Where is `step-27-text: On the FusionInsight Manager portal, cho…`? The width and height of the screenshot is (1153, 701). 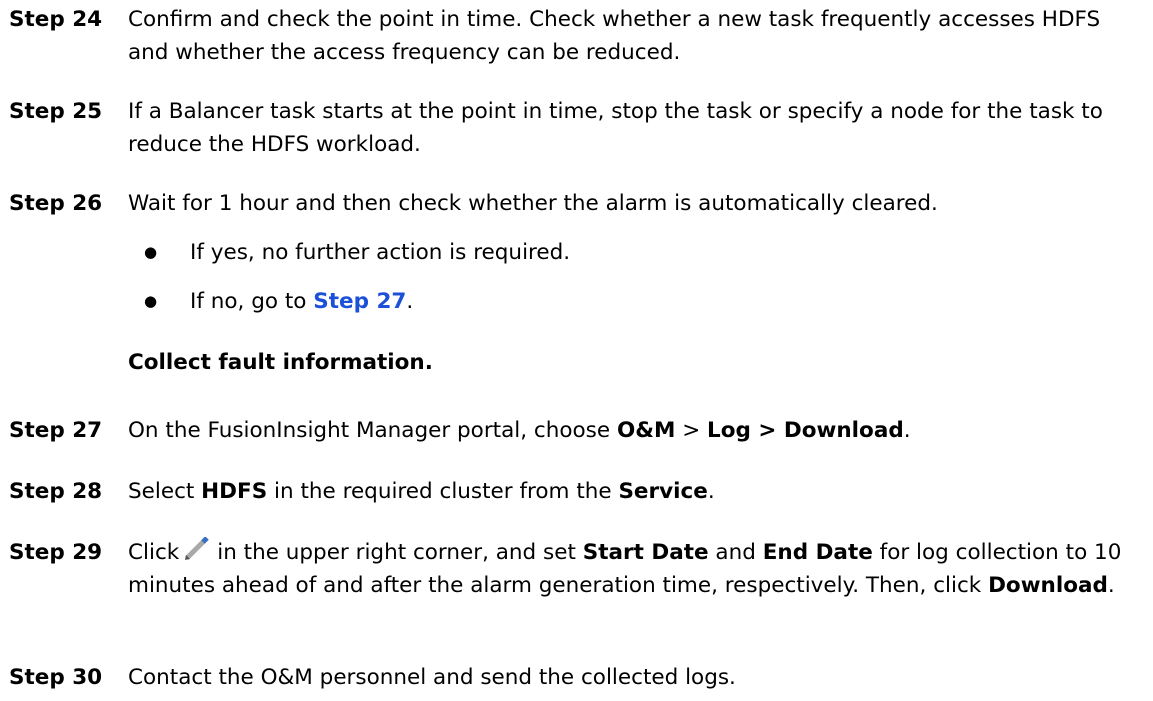 step-27-text: On the FusionInsight Manager portal, cho… is located at coordinates (633, 430).